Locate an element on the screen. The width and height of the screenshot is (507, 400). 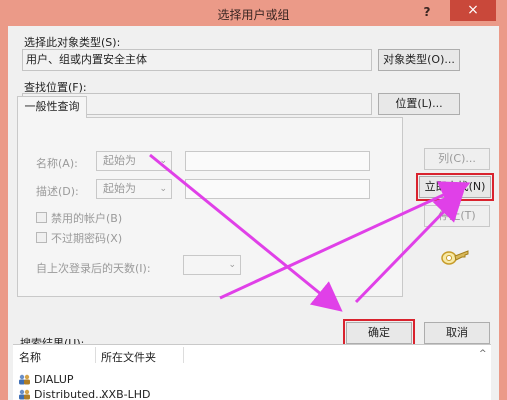
days-since-logon-select: ⌄ is located at coordinates (212, 265).